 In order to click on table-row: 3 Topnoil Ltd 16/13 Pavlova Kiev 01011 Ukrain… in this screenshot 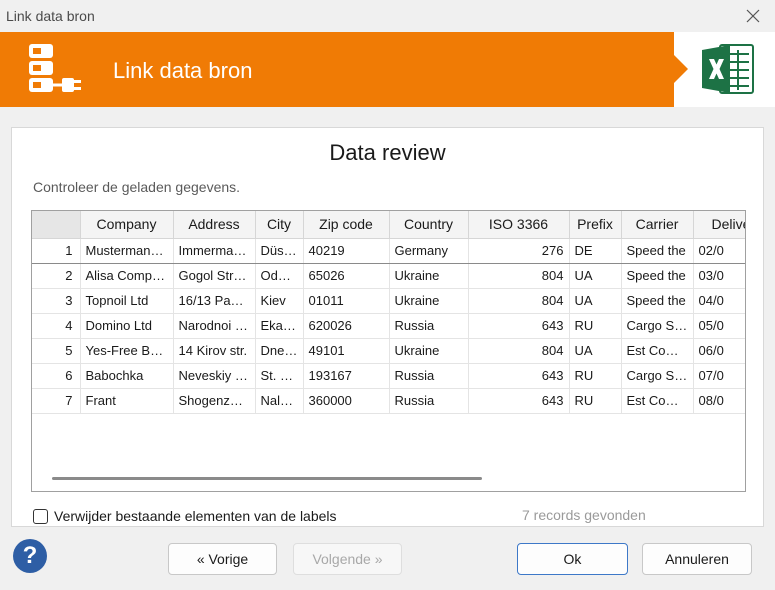, I will do `click(388, 301)`.